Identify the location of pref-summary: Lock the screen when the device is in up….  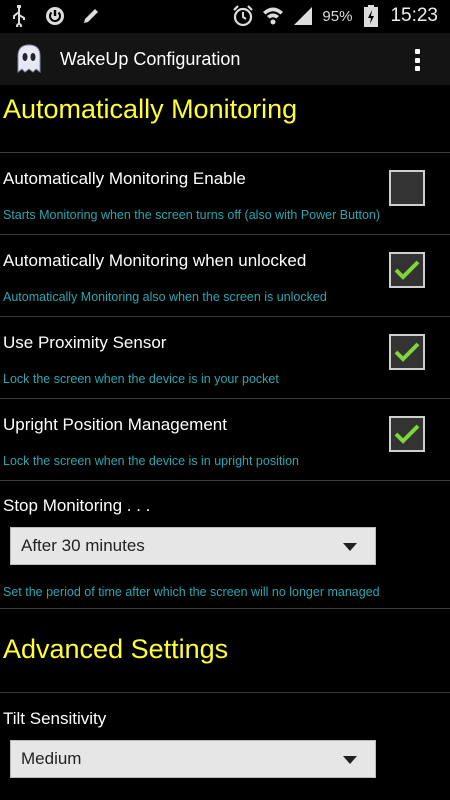
(151, 461).